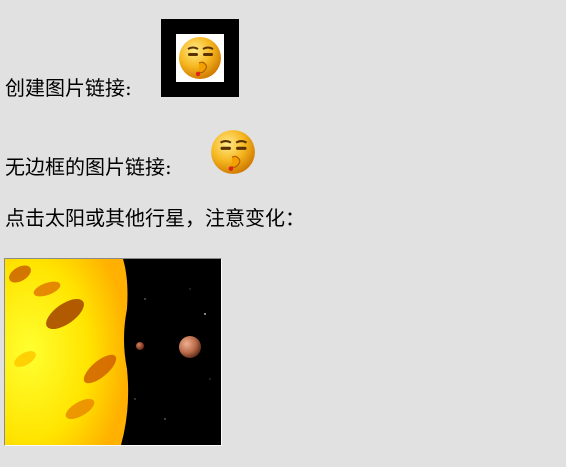 This screenshot has width=566, height=467. I want to click on bordered-image-frame, so click(200, 58).